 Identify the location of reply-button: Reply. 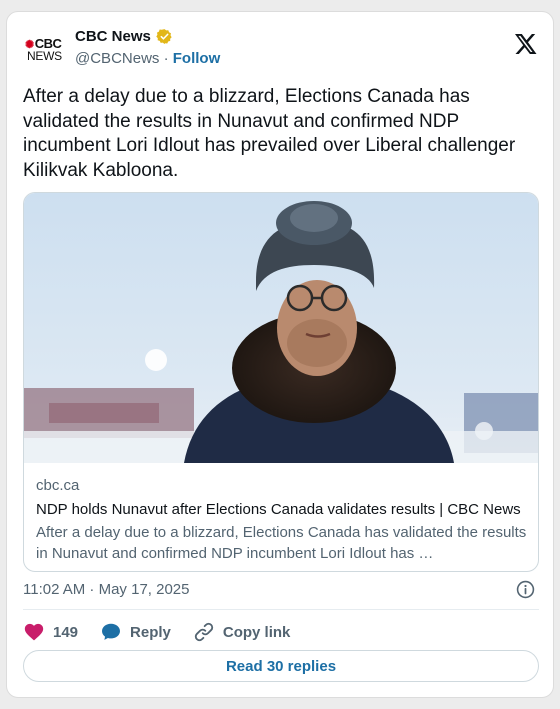
(135, 632).